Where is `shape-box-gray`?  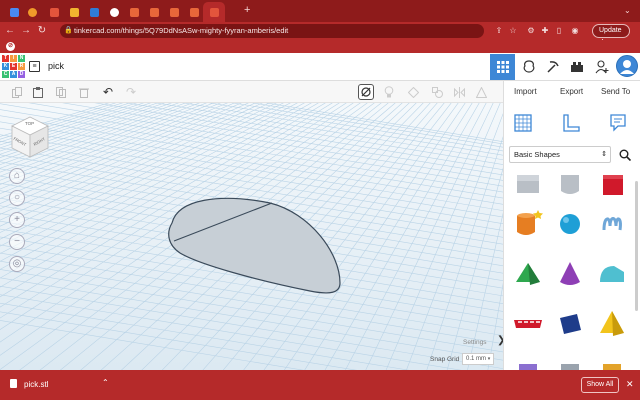 shape-box-gray is located at coordinates (528, 184).